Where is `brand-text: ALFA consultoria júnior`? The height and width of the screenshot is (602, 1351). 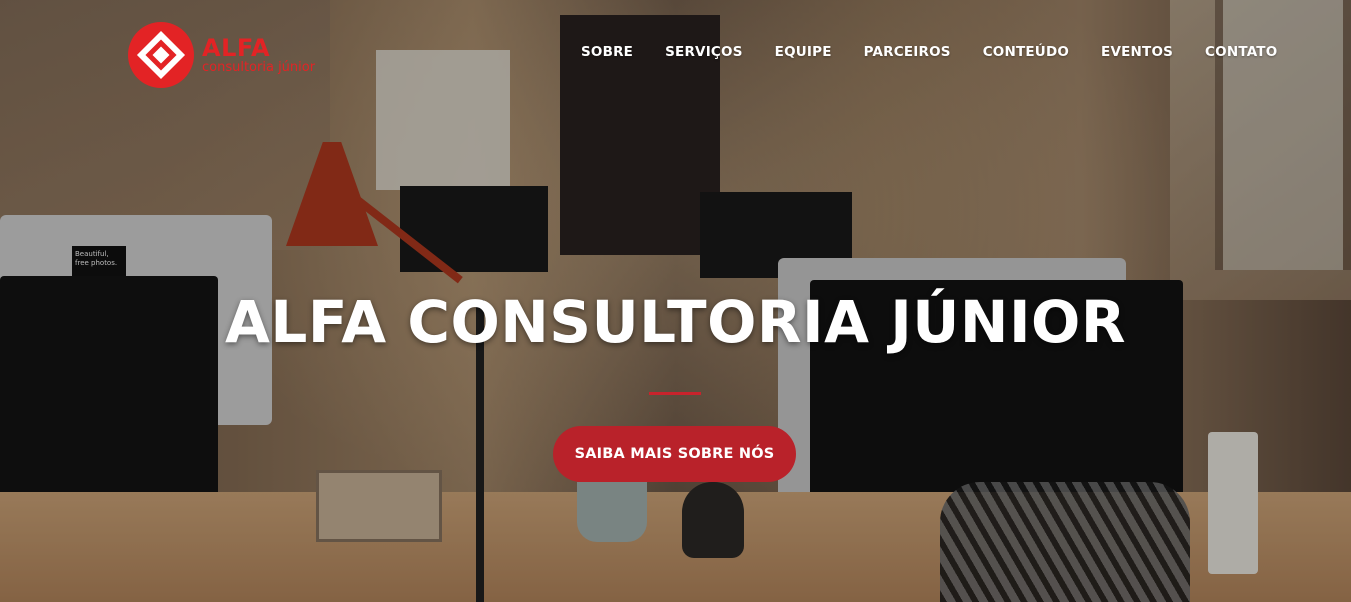 brand-text: ALFA consultoria júnior is located at coordinates (258, 55).